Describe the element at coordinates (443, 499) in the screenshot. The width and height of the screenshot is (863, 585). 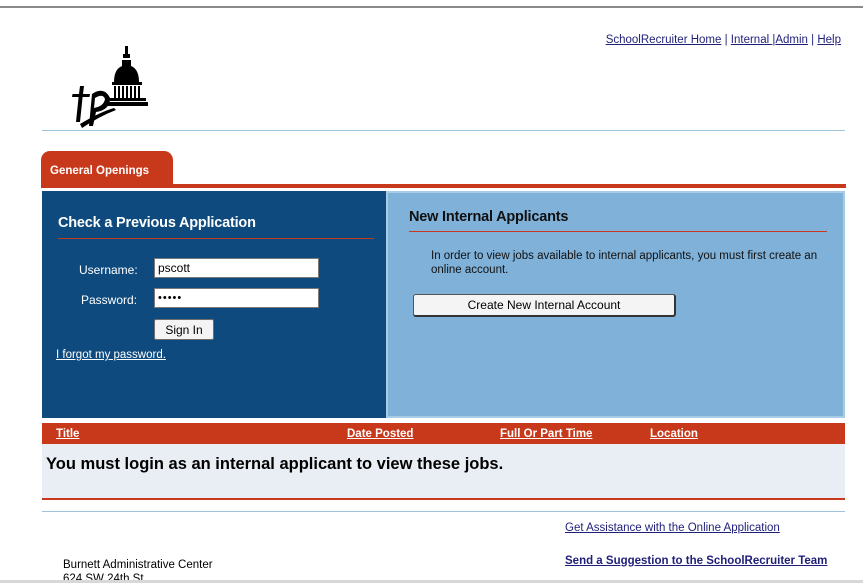
I see `jobs-table-bottom-rule` at that location.